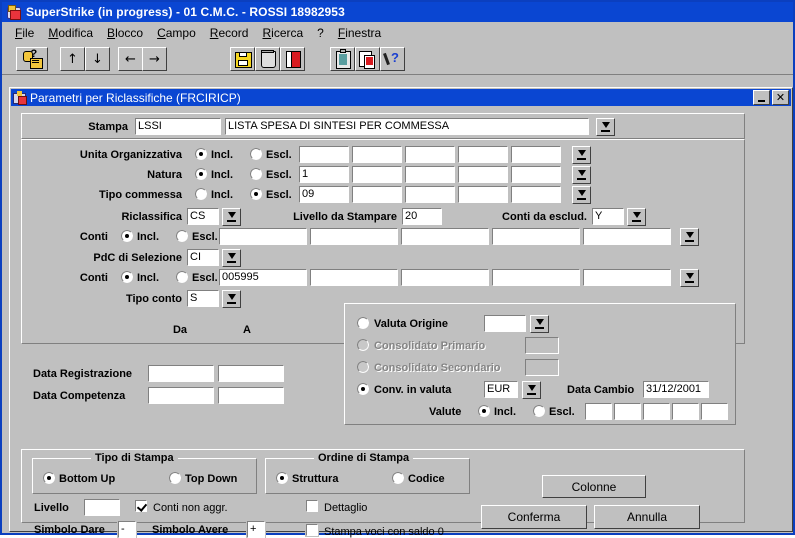  Describe the element at coordinates (324, 194) in the screenshot. I see `tipo-commessa-value-1: 09` at that location.